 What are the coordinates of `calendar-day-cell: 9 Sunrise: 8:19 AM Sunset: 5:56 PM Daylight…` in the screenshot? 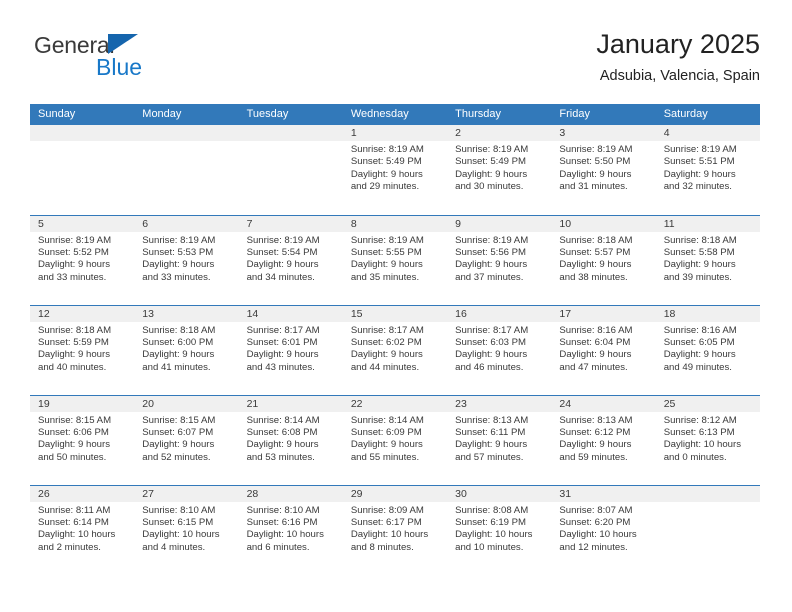 It's located at (499, 259).